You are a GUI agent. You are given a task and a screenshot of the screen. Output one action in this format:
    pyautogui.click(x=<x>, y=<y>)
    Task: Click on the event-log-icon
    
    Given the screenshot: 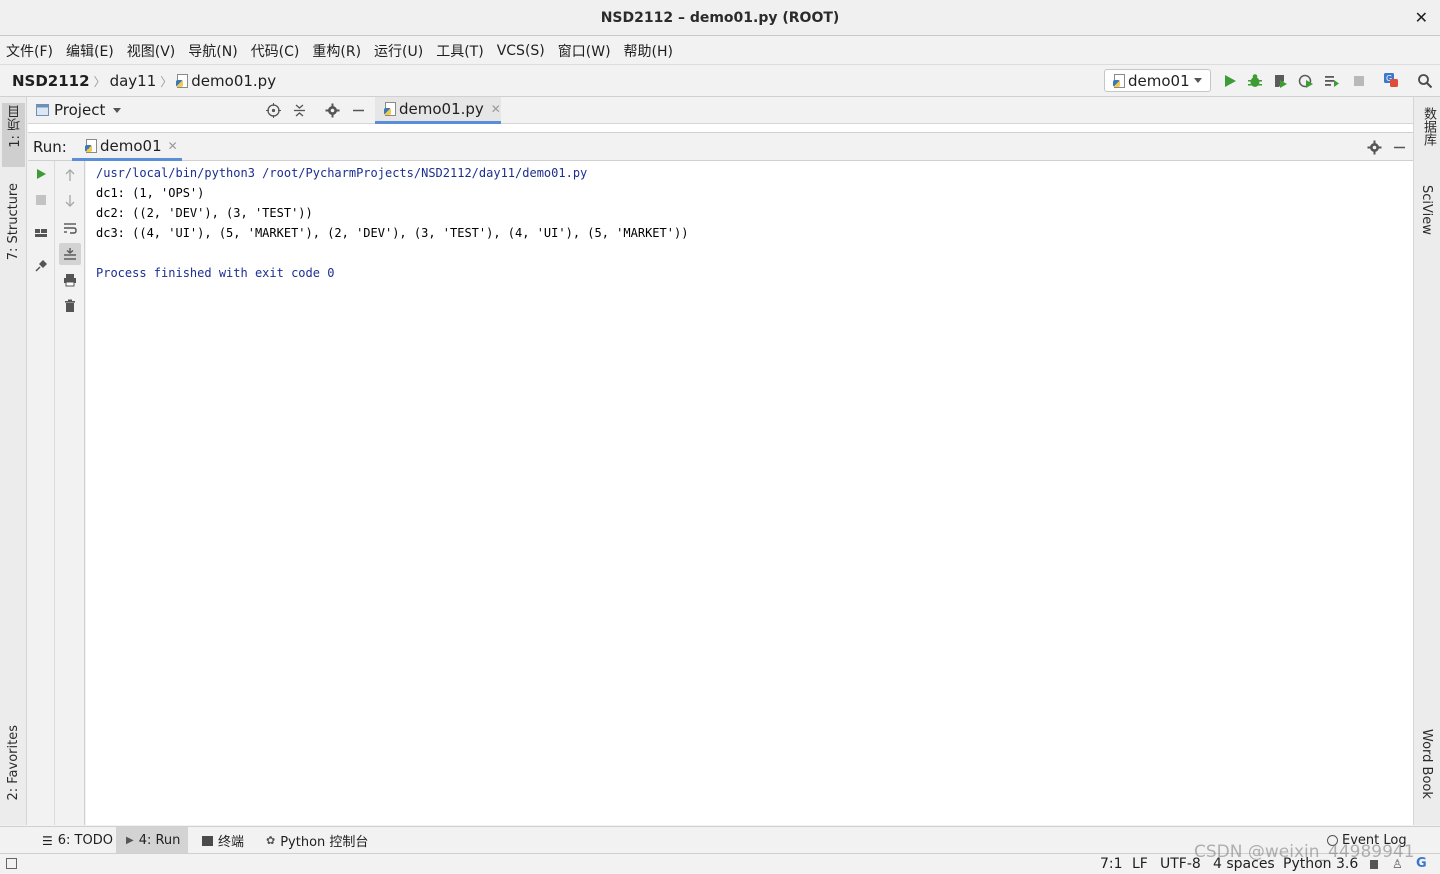 What is the action you would take?
    pyautogui.click(x=1332, y=840)
    